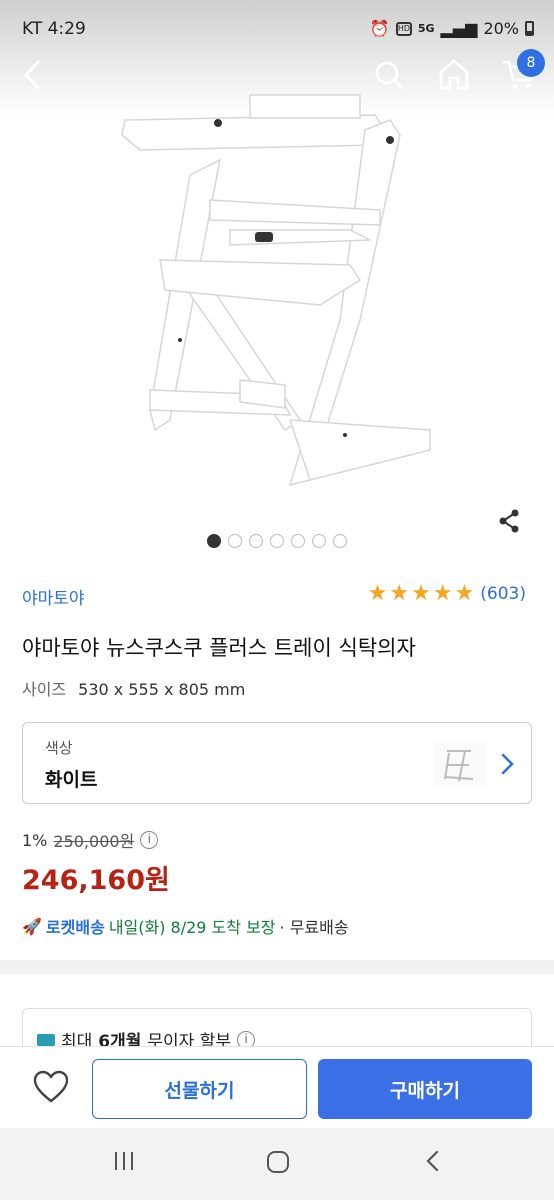 The width and height of the screenshot is (554, 1200). I want to click on purchase-action-bar: 선물하기 구매하기, so click(277, 1087).